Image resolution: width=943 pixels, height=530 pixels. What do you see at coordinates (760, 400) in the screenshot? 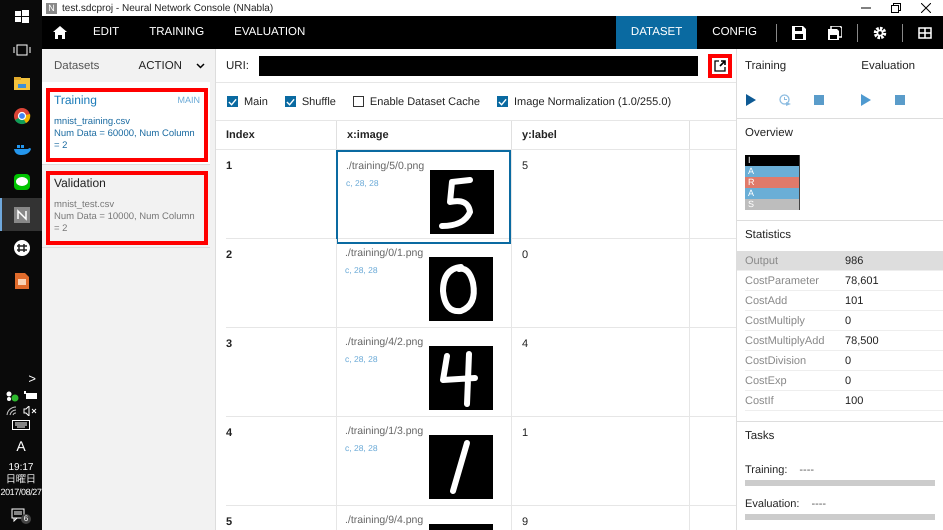
I see `stat-name: CostIf` at bounding box center [760, 400].